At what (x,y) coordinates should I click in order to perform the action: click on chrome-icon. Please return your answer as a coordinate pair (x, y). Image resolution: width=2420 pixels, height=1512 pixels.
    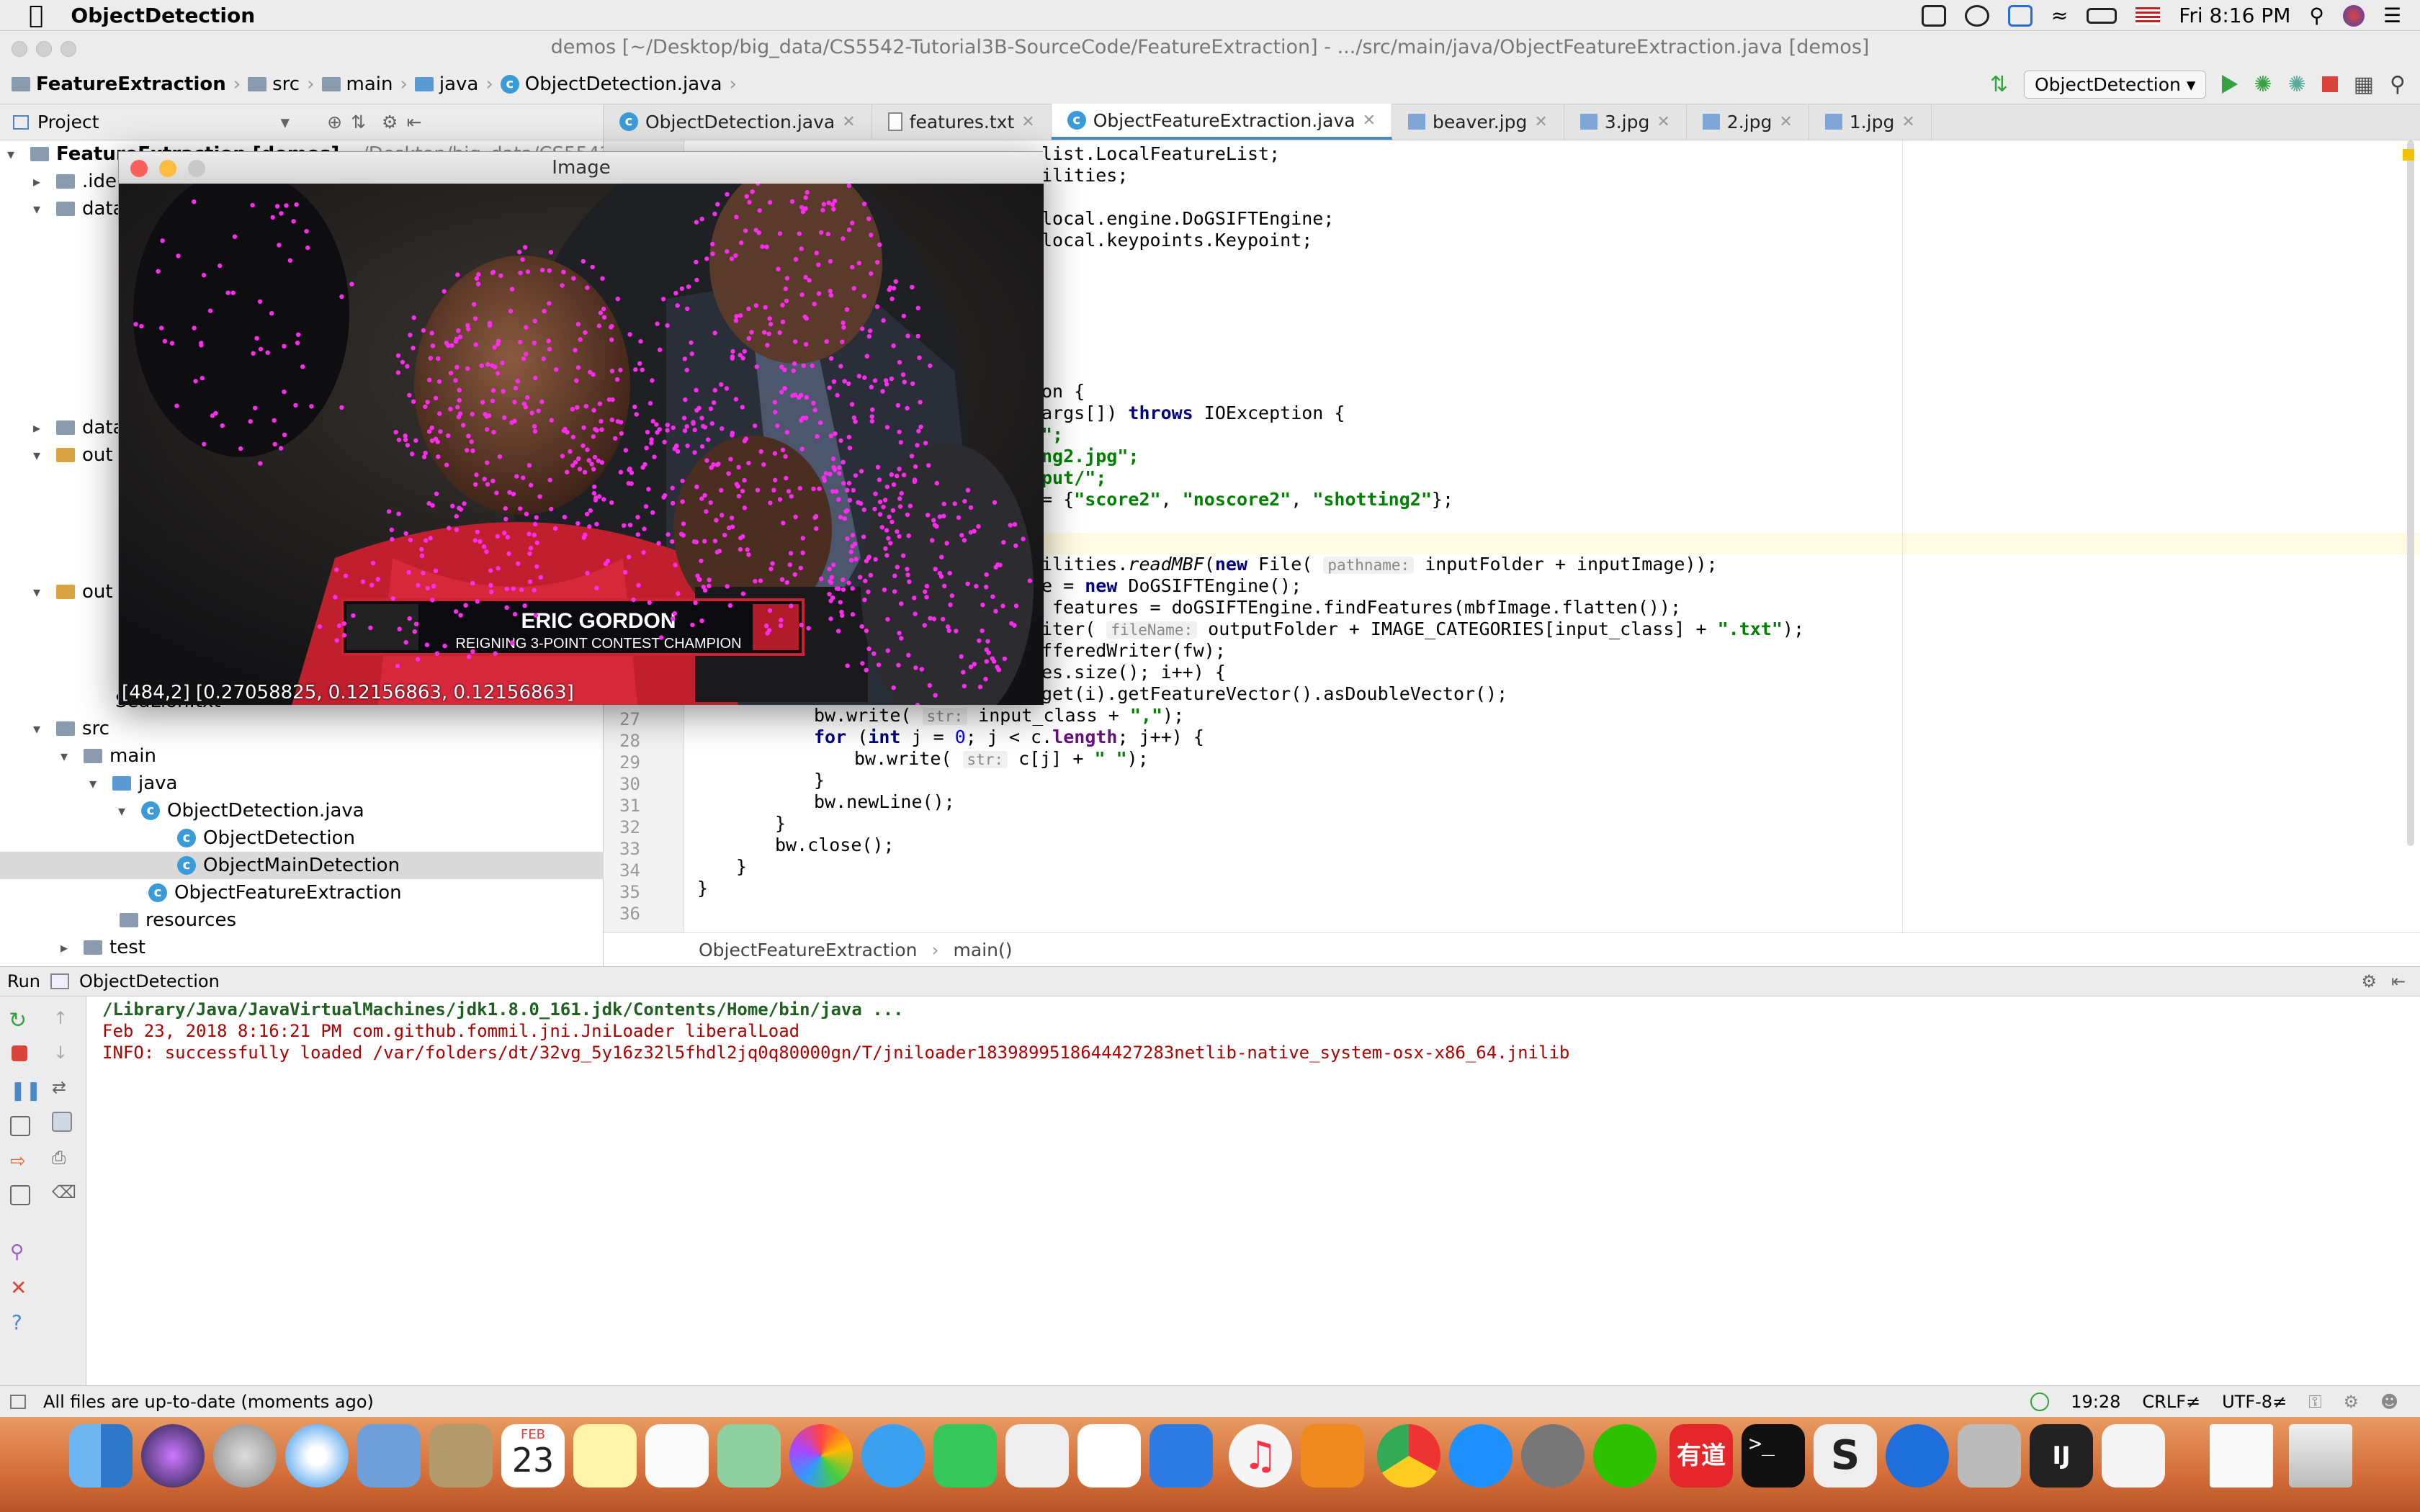
    Looking at the image, I should click on (1408, 1456).